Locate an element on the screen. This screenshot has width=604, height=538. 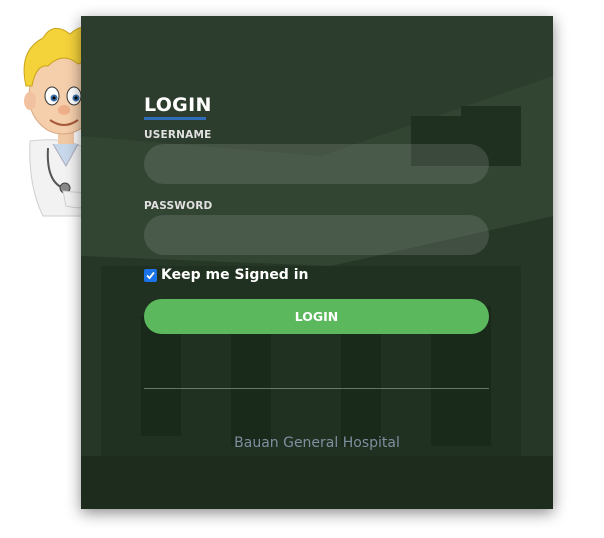
divider is located at coordinates (316, 388).